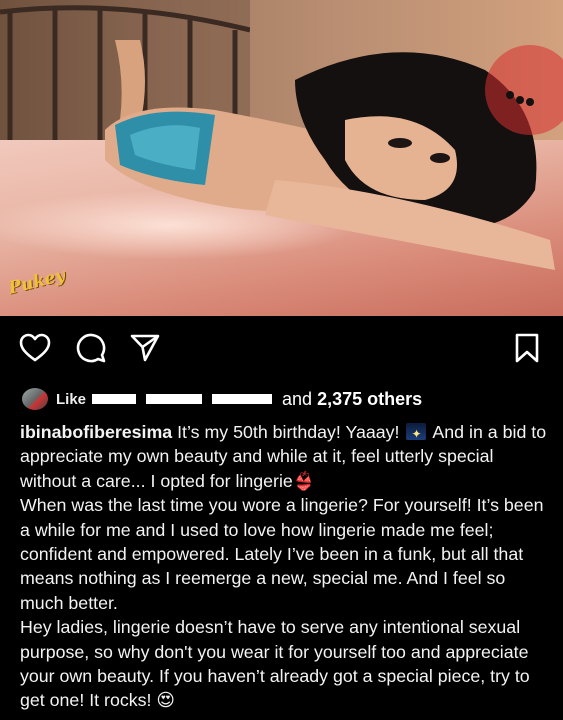 This screenshot has width=563, height=720. Describe the element at coordinates (35, 348) in the screenshot. I see `heart-icon` at that location.